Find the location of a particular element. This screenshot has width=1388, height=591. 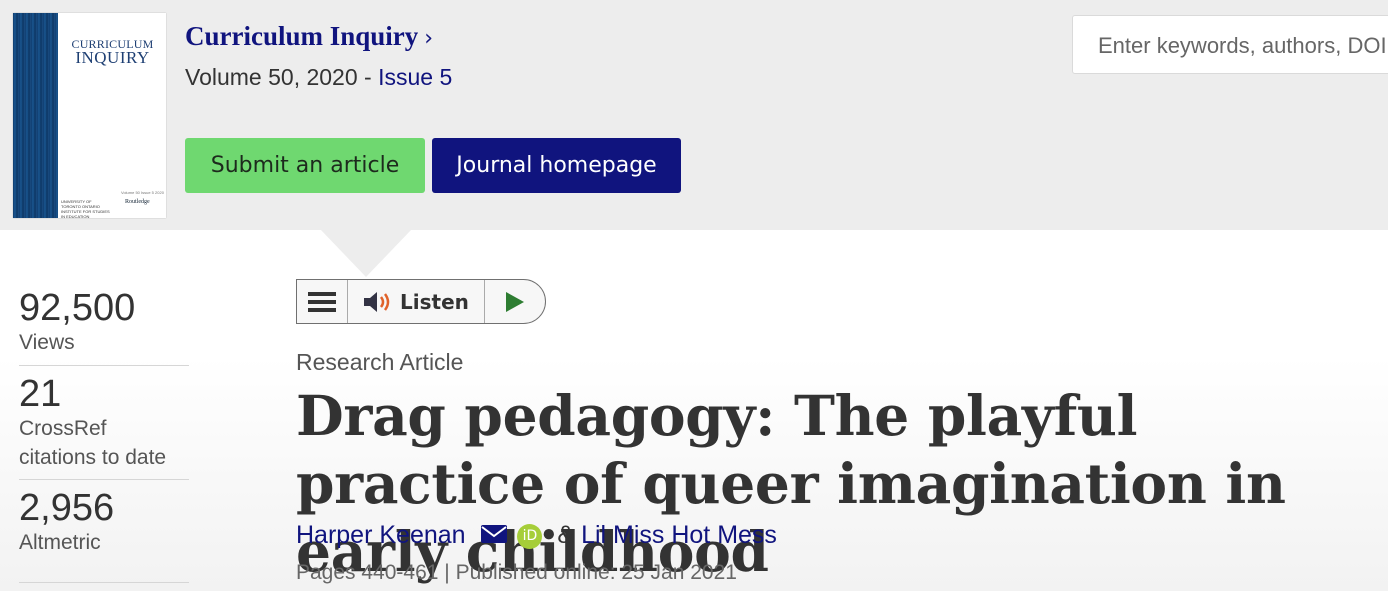

submit-article-button: Submit an article is located at coordinates (305, 165).